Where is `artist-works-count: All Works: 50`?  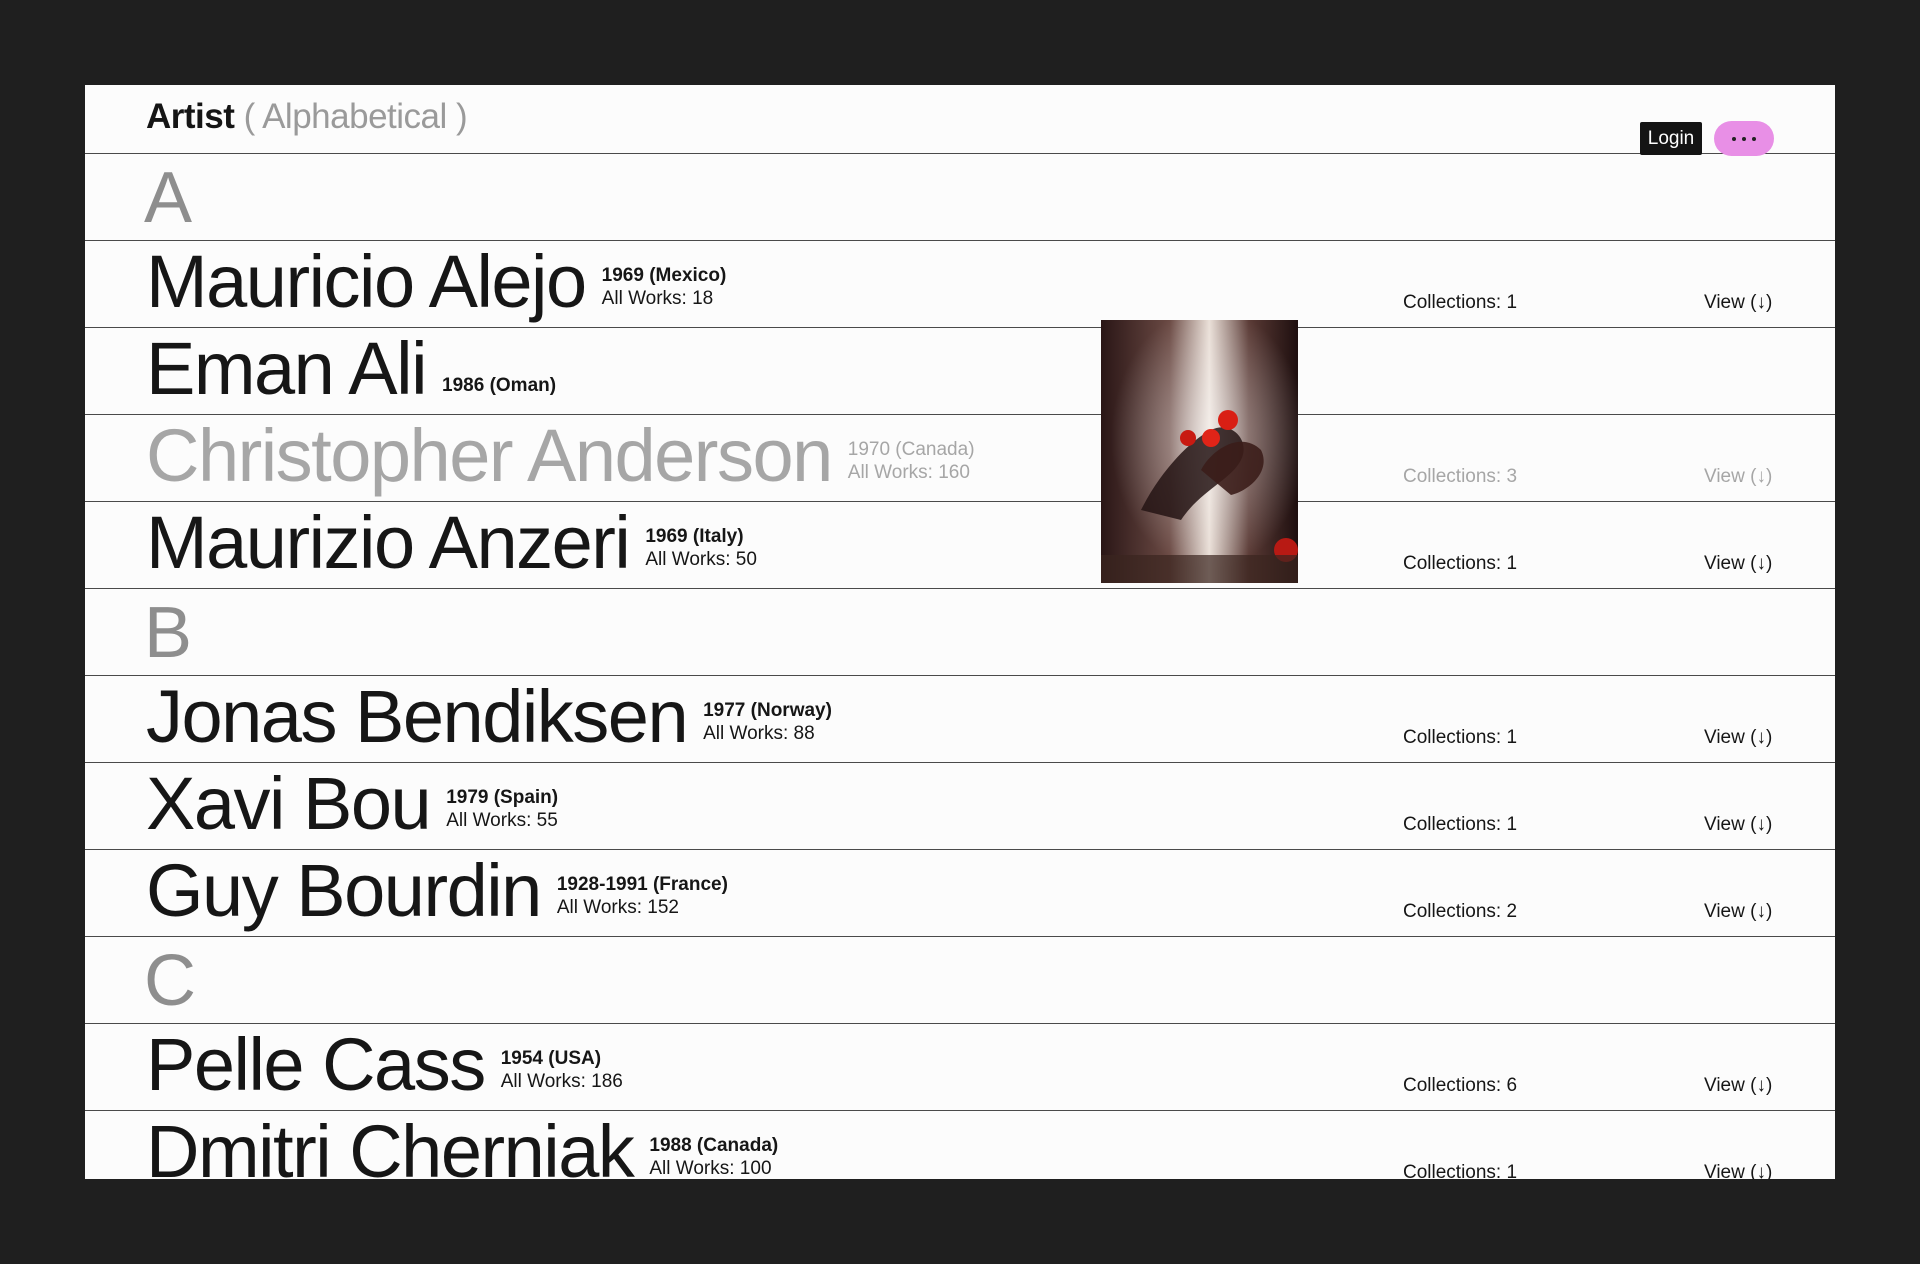
artist-works-count: All Works: 50 is located at coordinates (701, 559).